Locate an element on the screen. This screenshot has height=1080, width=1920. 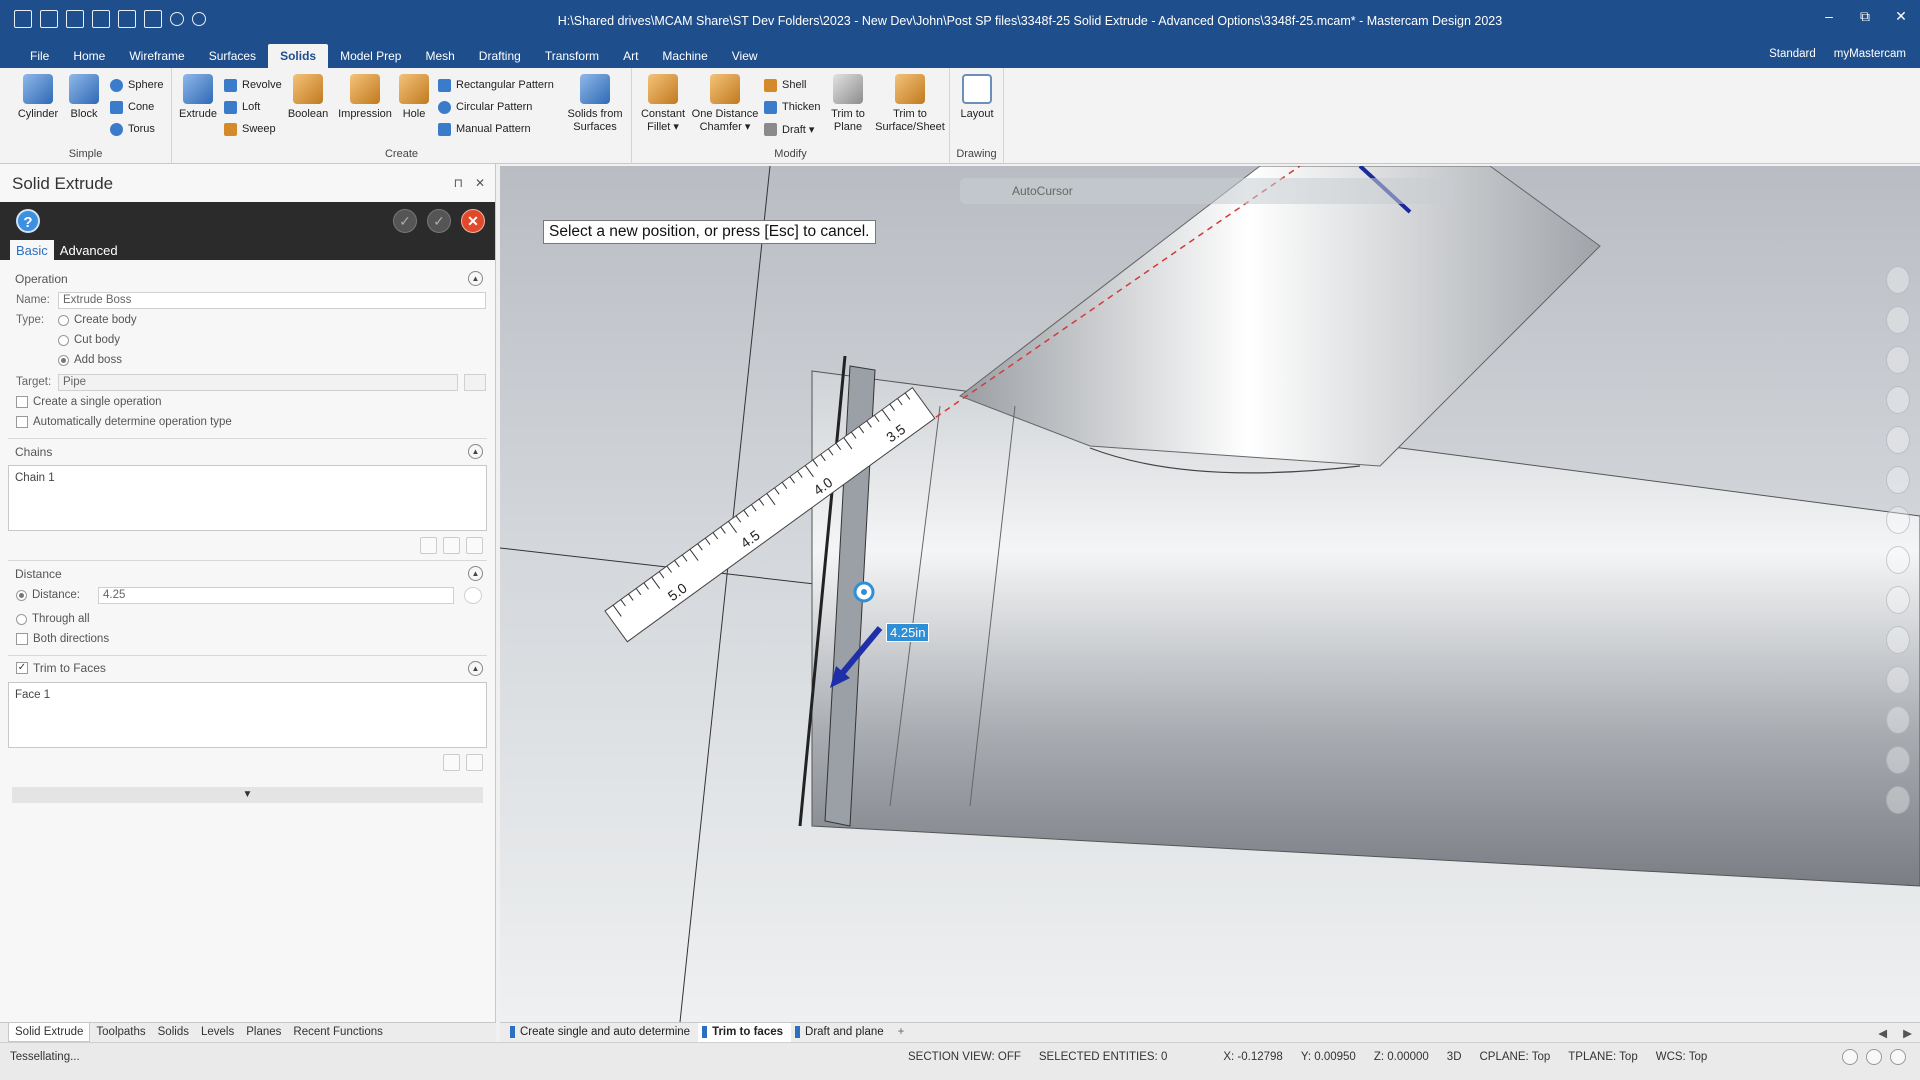
tab-transform: Transform is located at coordinates (572, 56).